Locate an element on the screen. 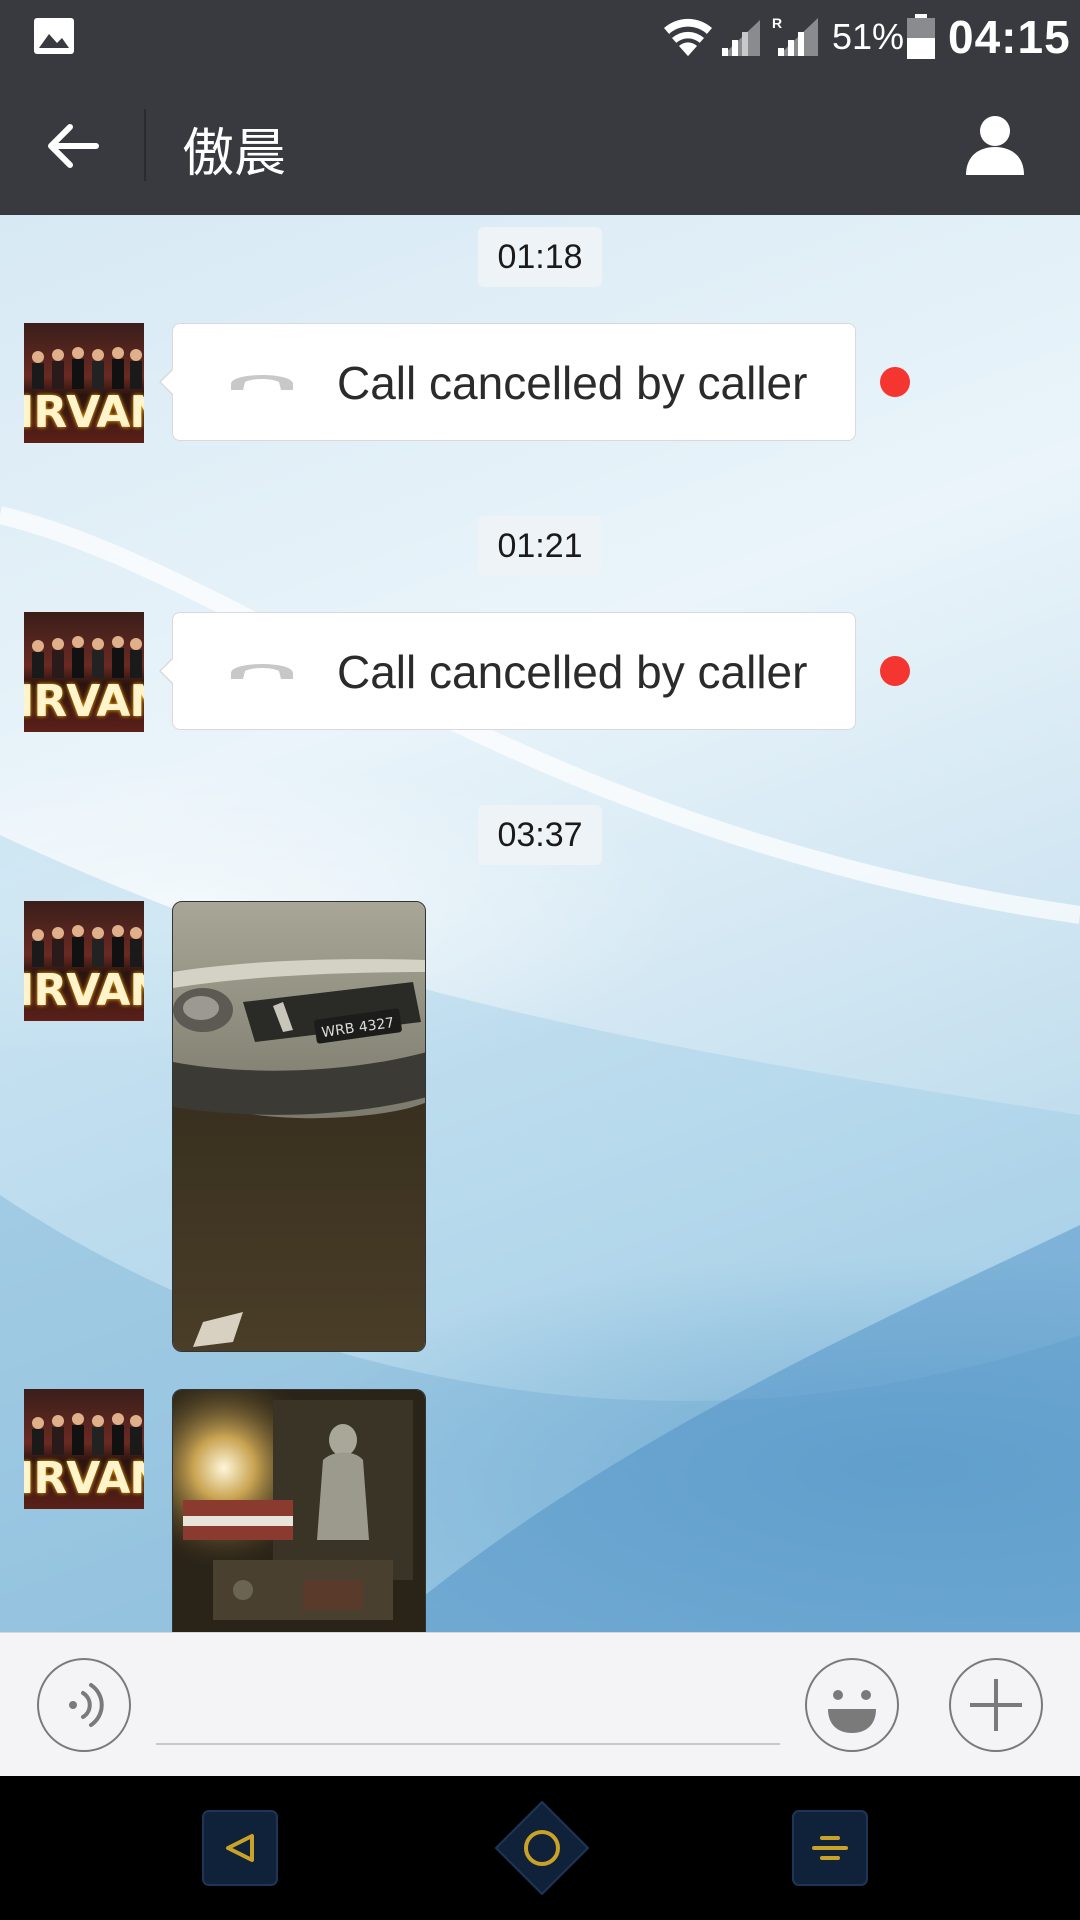 Image resolution: width=1080 pixels, height=1920 pixels. image-message is located at coordinates (299, 1510).